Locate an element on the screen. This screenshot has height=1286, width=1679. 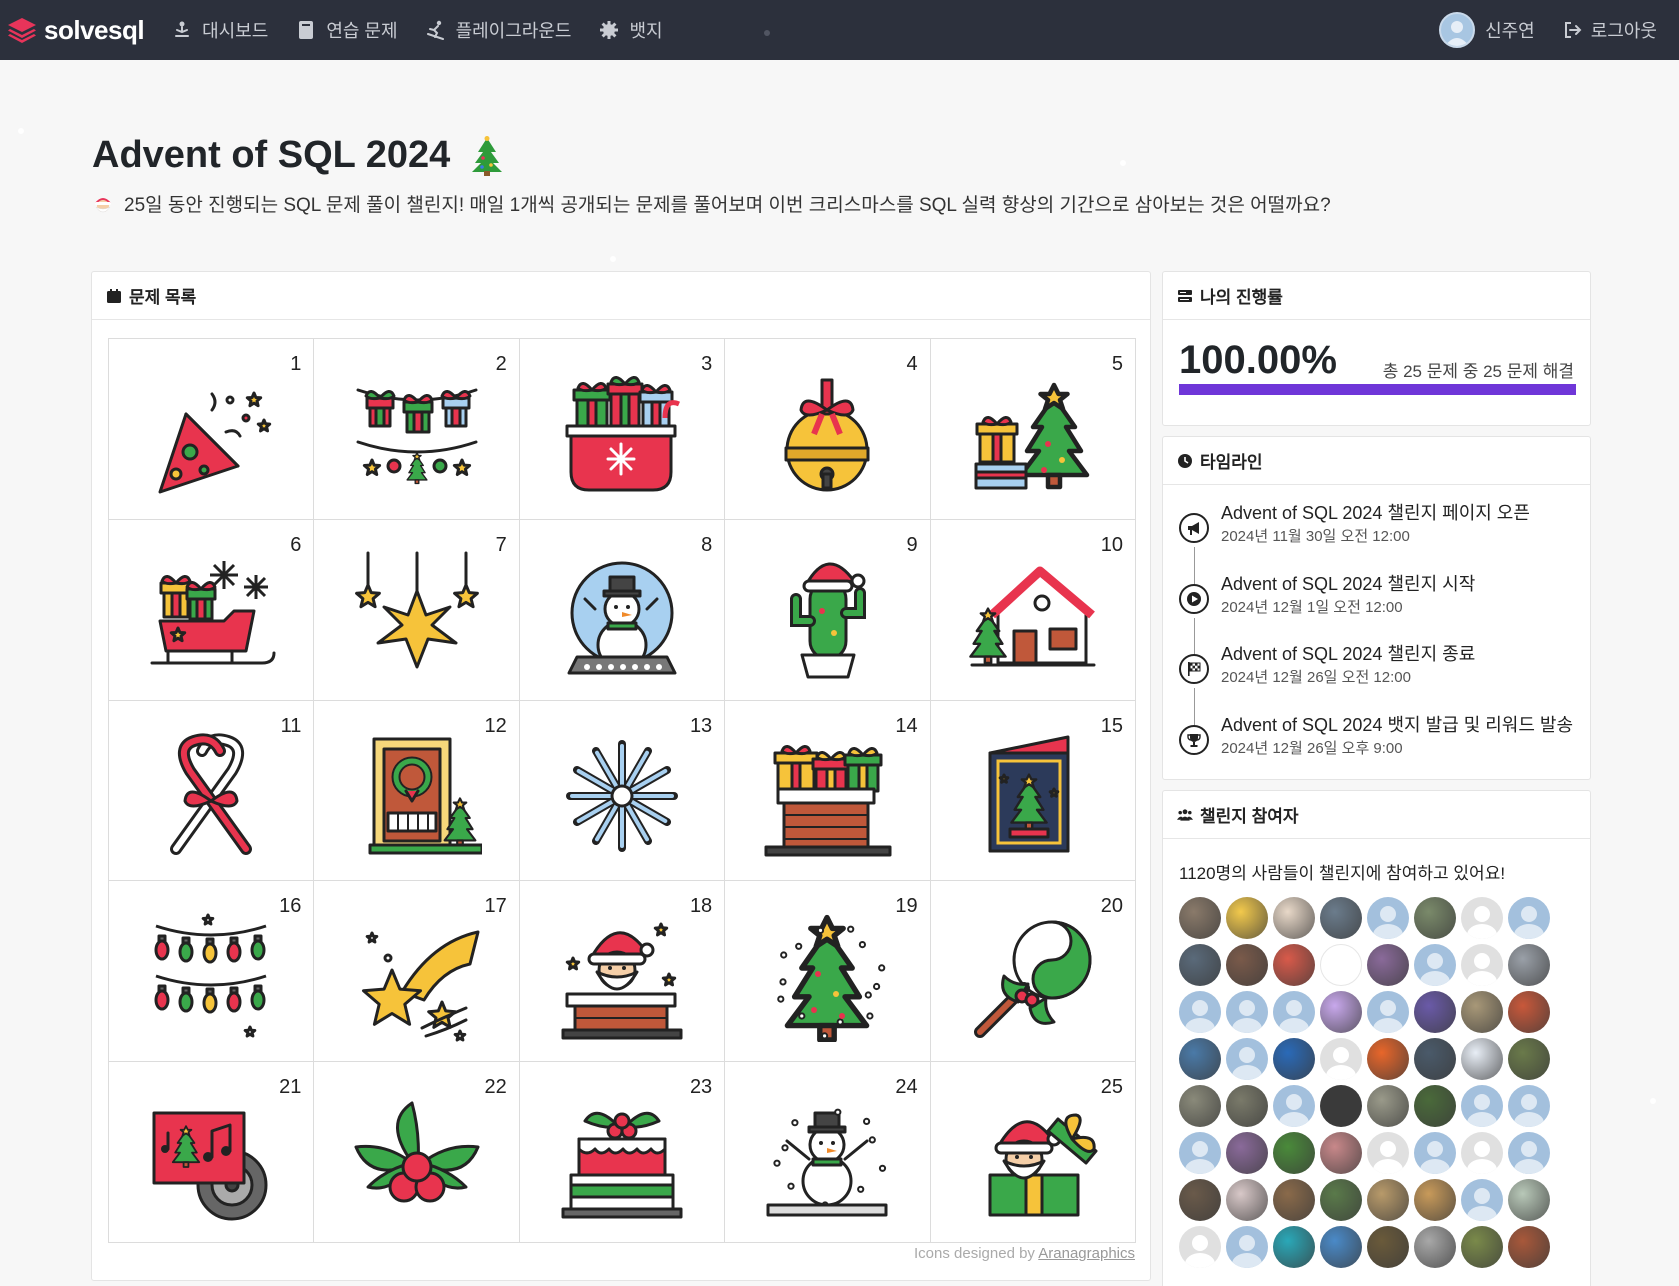
nav-badges: 뱃지 is located at coordinates (631, 30).